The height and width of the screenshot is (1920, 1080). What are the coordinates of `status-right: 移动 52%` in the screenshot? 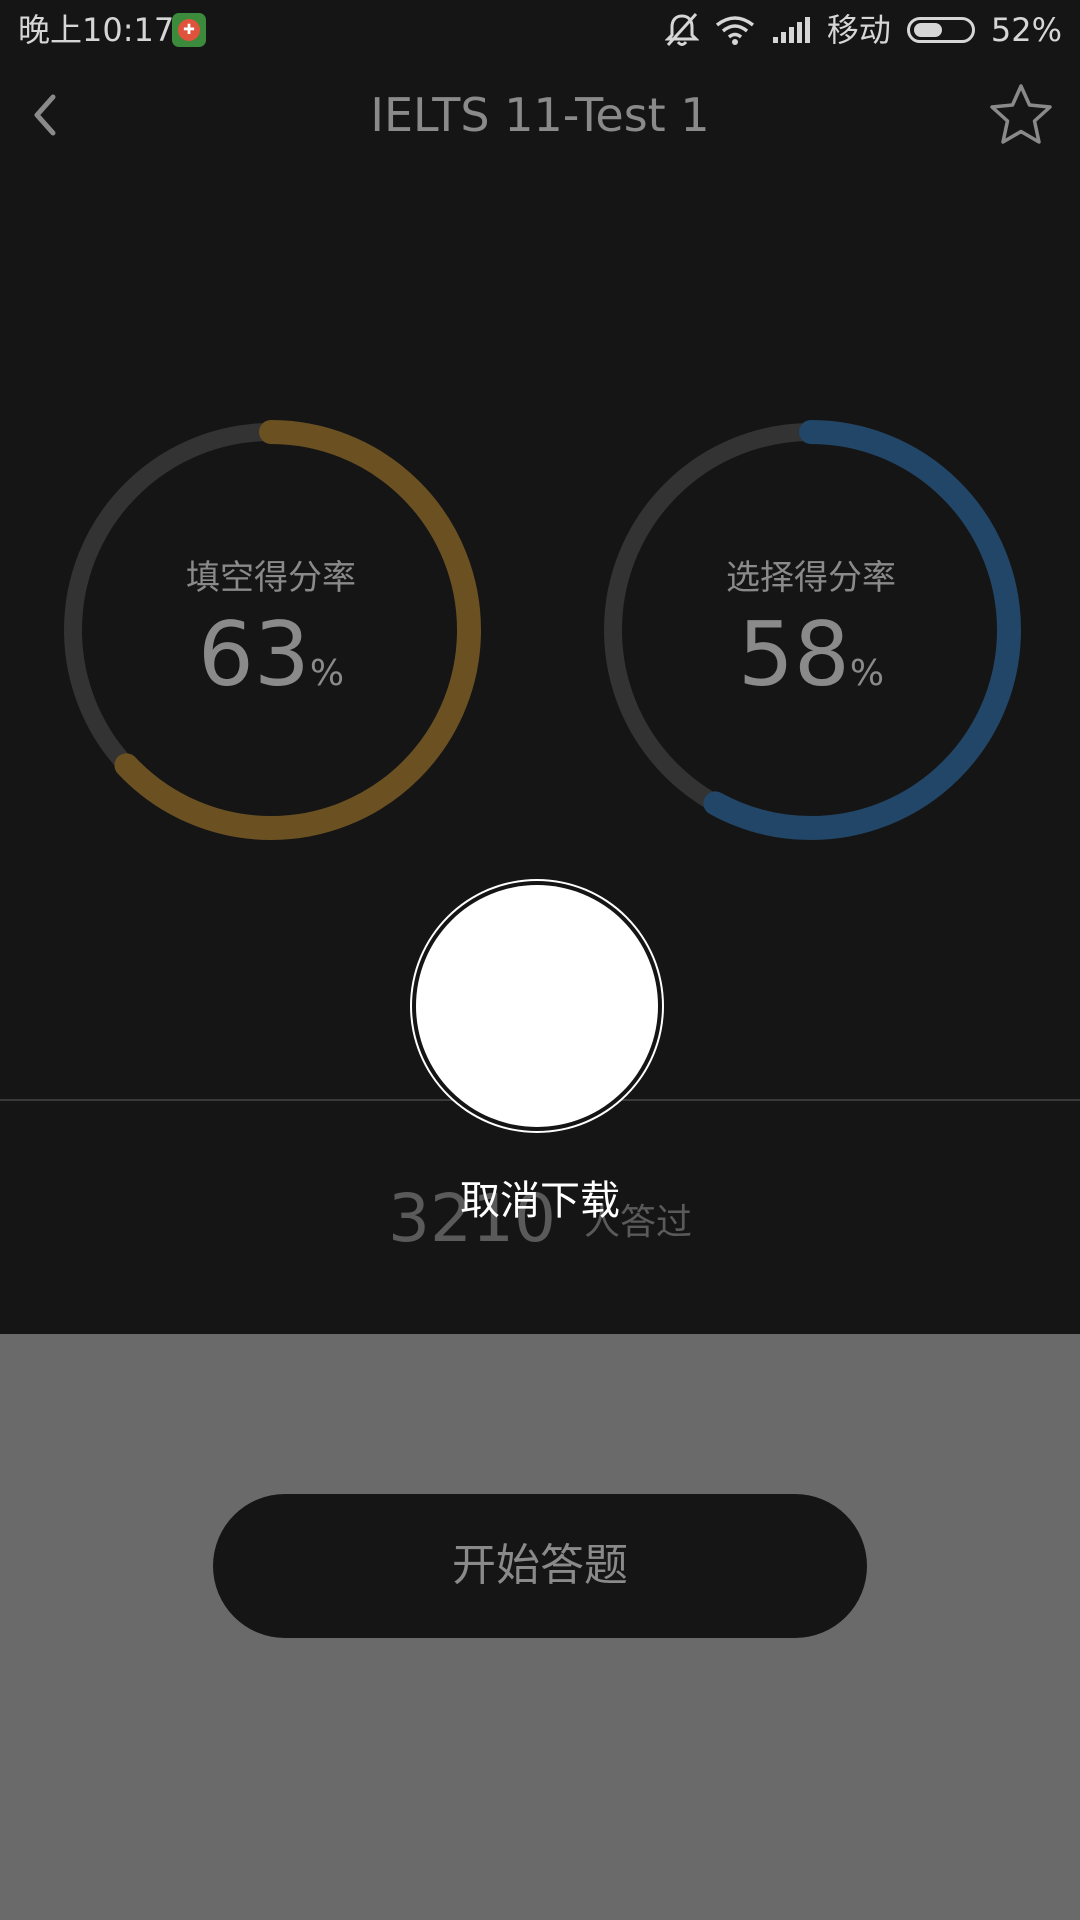 It's located at (863, 30).